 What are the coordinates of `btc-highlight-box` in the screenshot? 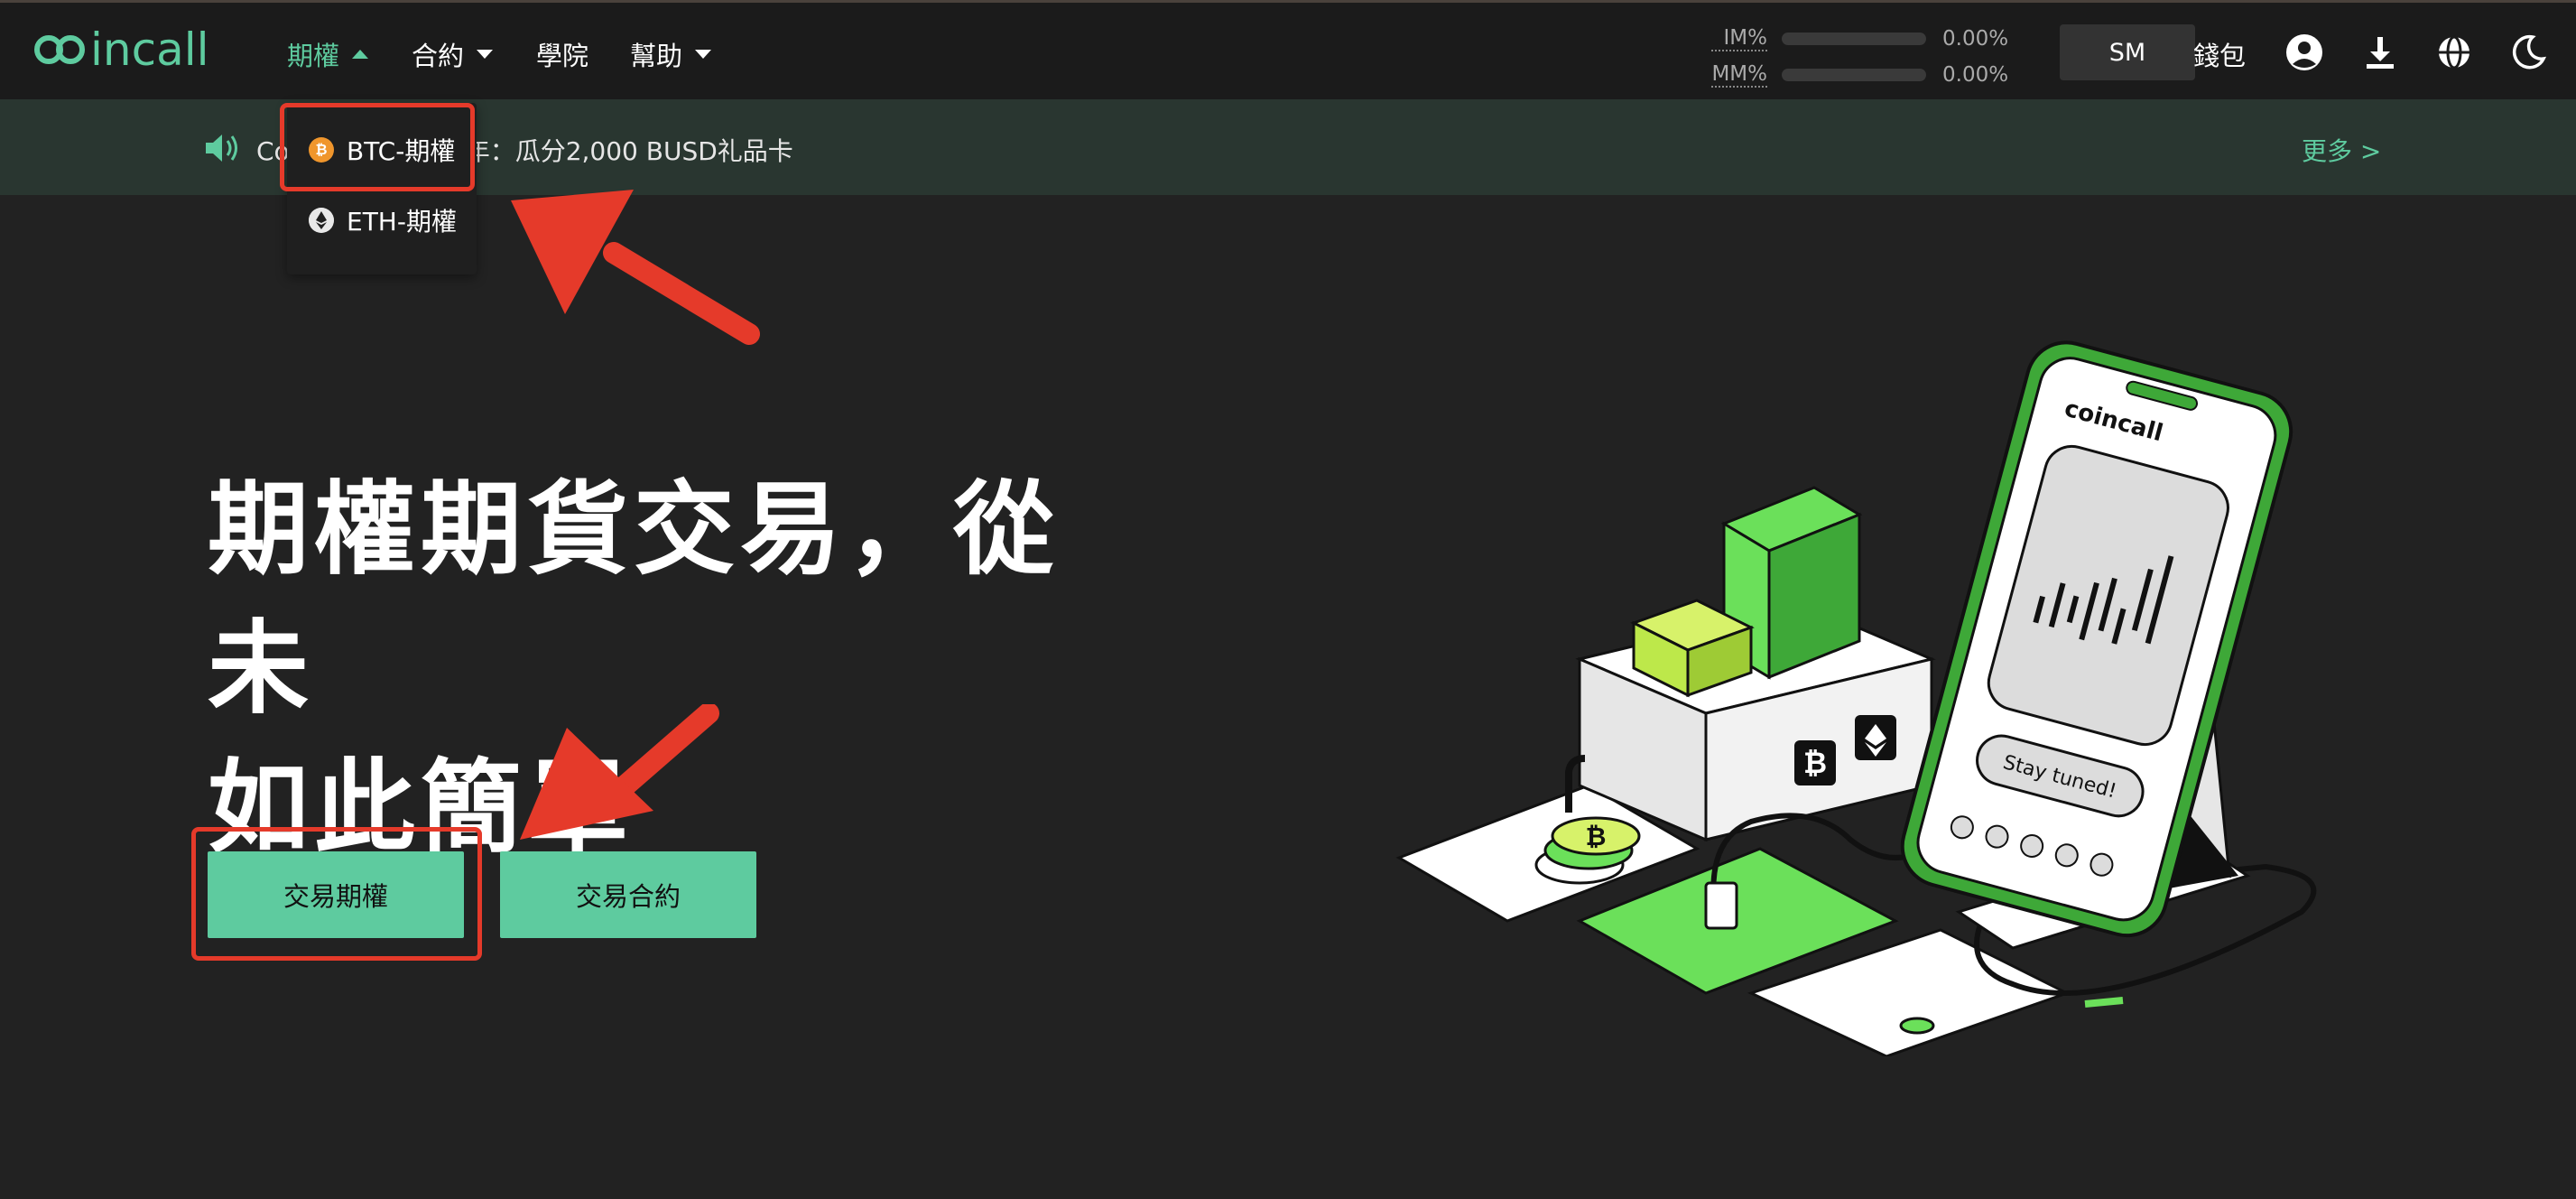 It's located at (377, 147).